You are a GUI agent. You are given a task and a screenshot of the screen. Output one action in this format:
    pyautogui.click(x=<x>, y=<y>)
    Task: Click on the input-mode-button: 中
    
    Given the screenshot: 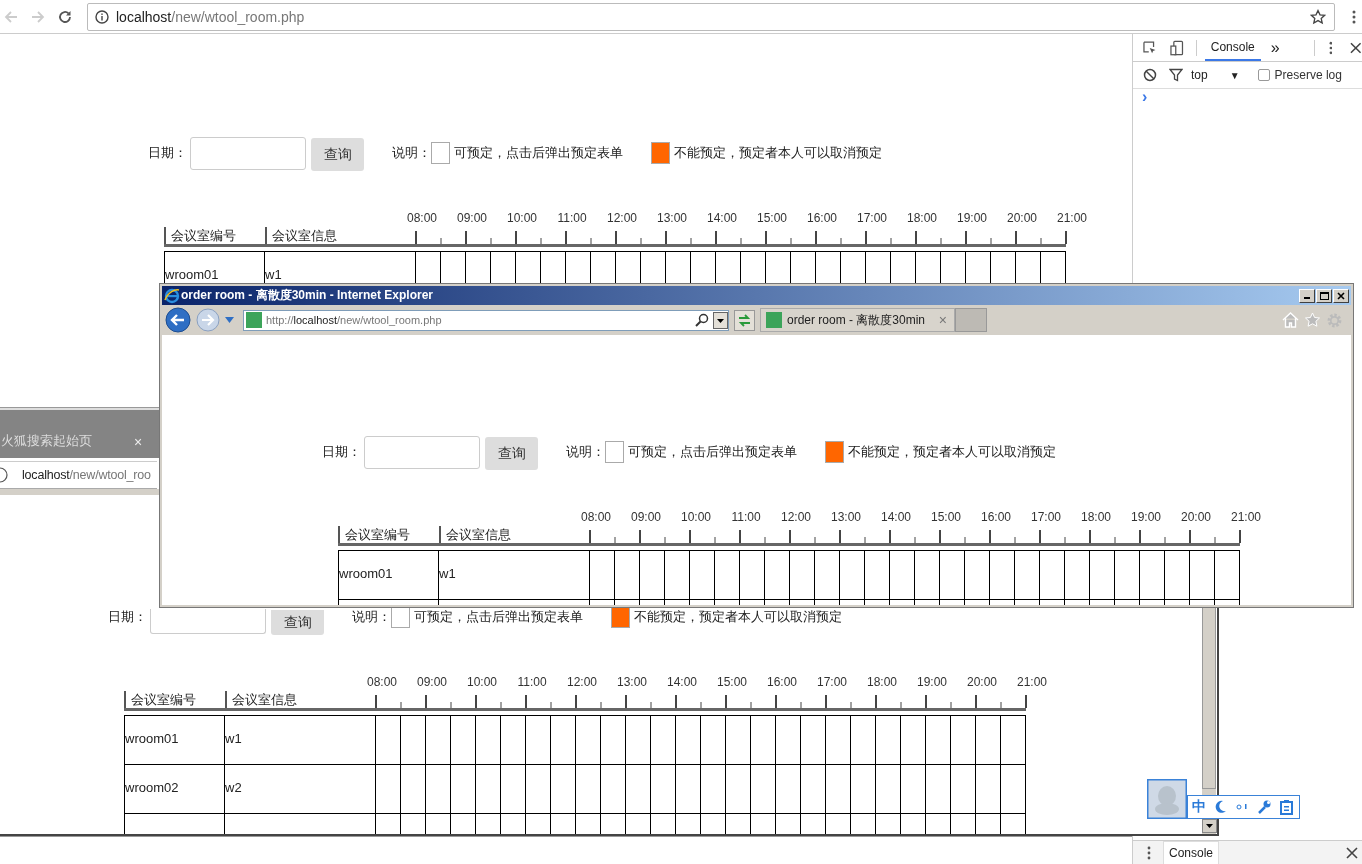 What is the action you would take?
    pyautogui.click(x=1199, y=807)
    